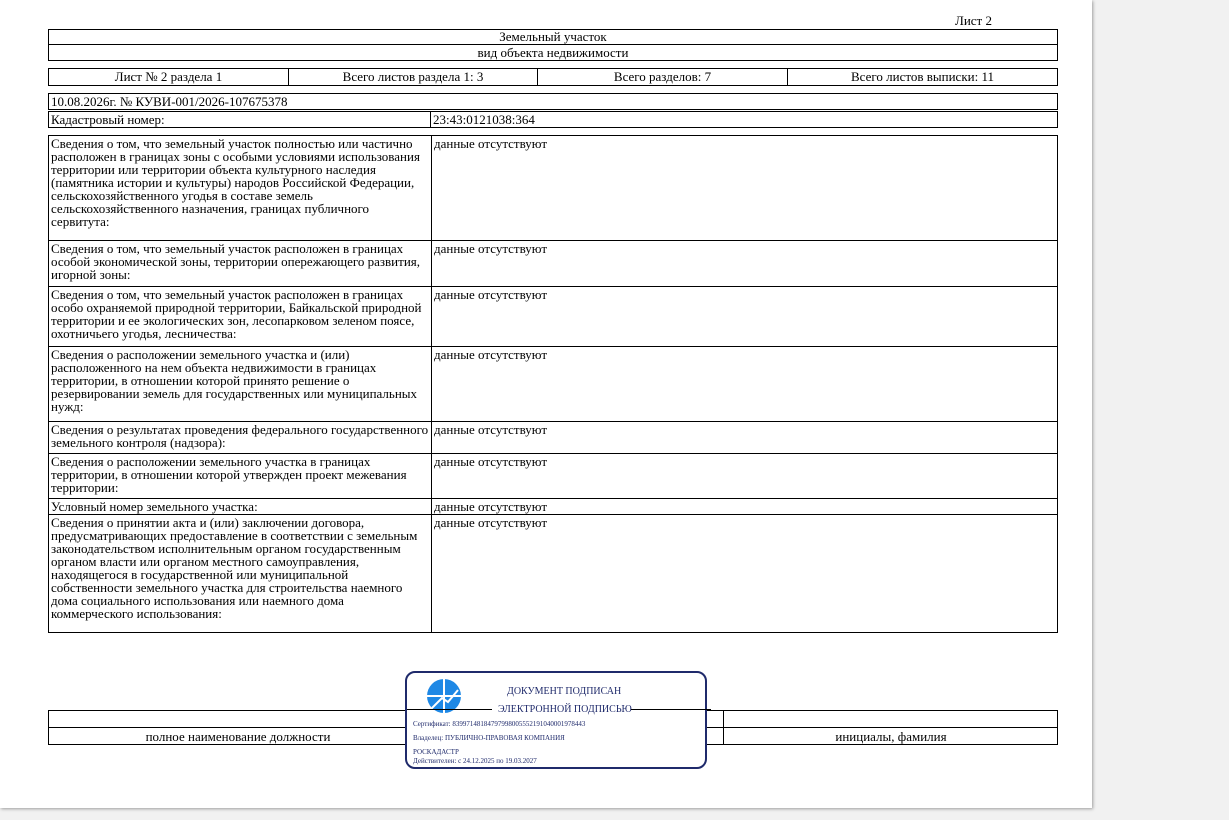 This screenshot has width=1229, height=820. What do you see at coordinates (564, 691) in the screenshot?
I see `stamp-line1: ДОКУМЕНТ ПОДПИСАН` at bounding box center [564, 691].